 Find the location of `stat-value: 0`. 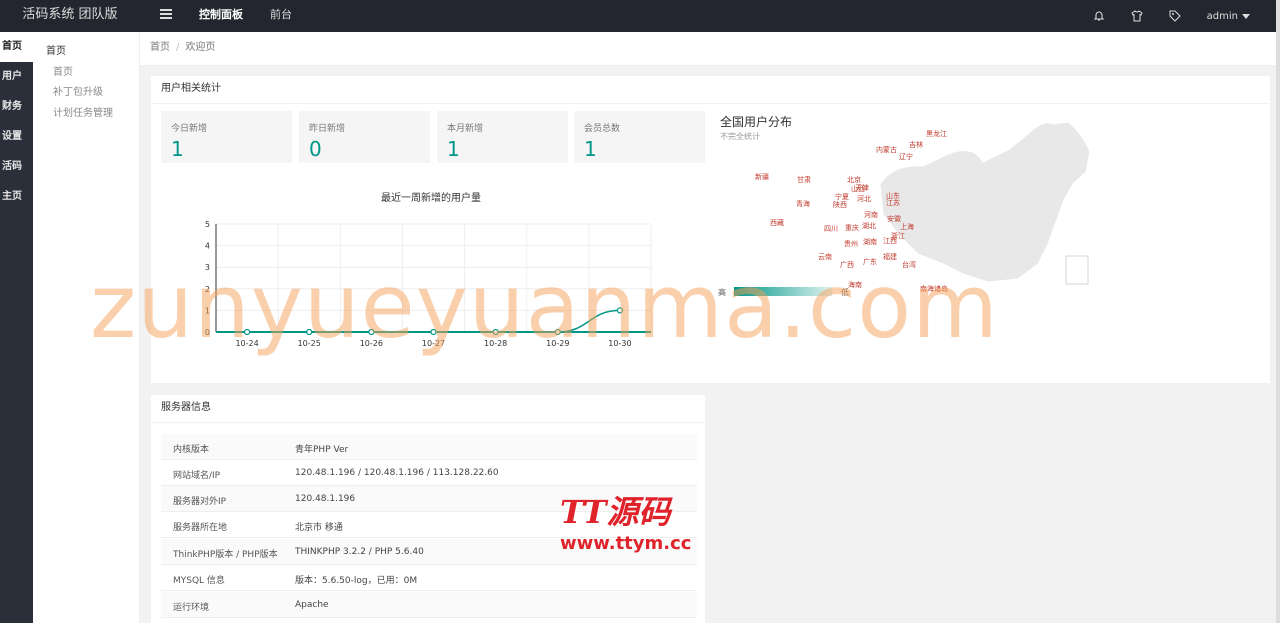

stat-value: 0 is located at coordinates (315, 149).